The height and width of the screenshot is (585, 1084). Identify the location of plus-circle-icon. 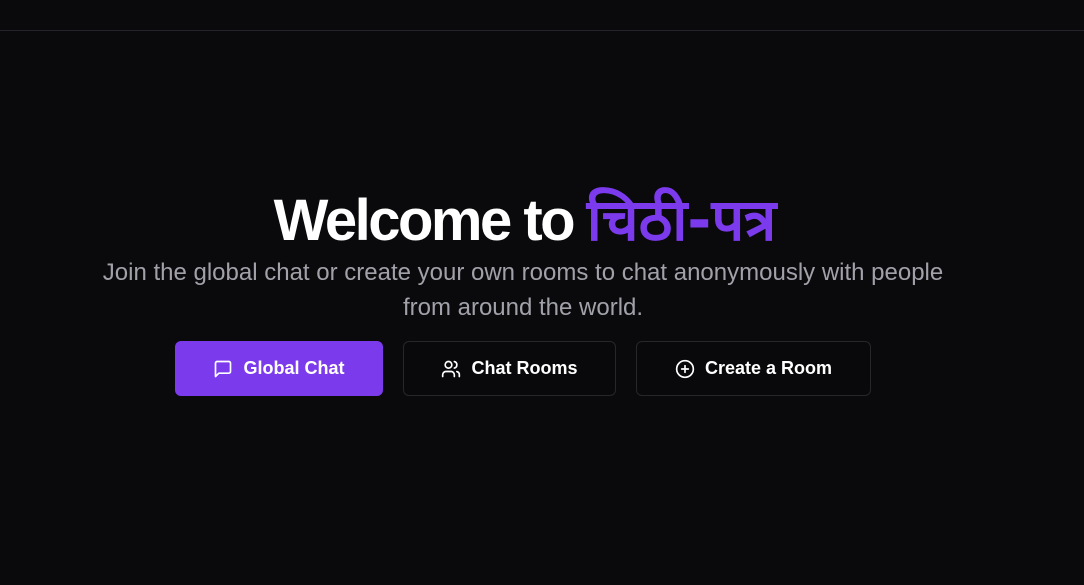
(685, 369).